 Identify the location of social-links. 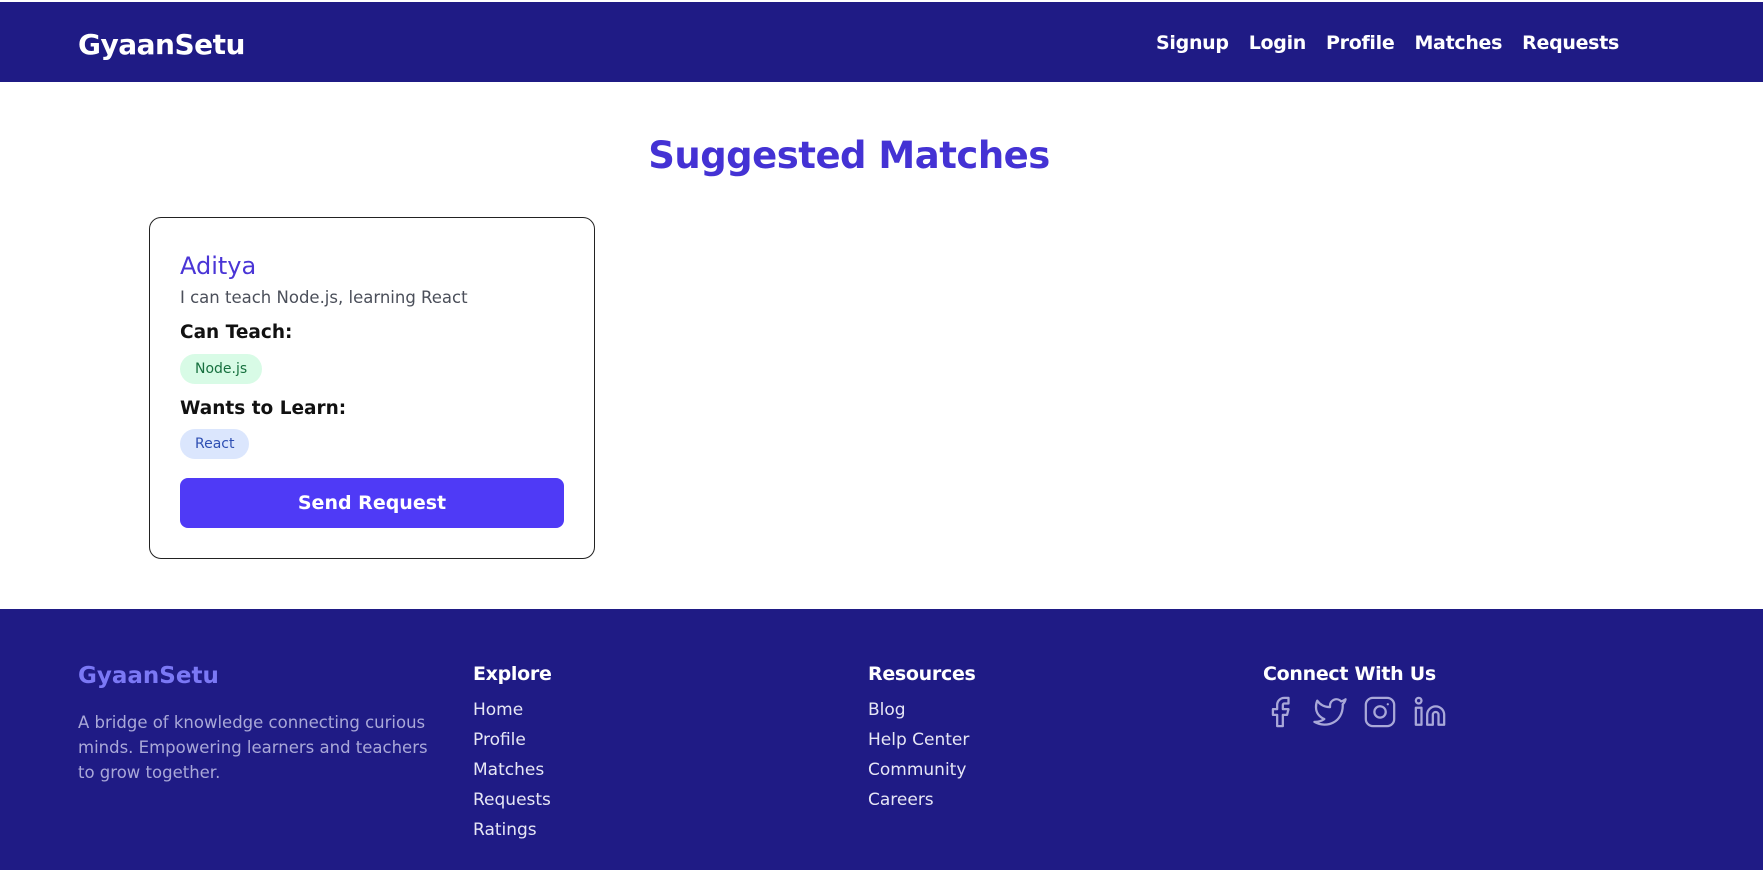
(1355, 712).